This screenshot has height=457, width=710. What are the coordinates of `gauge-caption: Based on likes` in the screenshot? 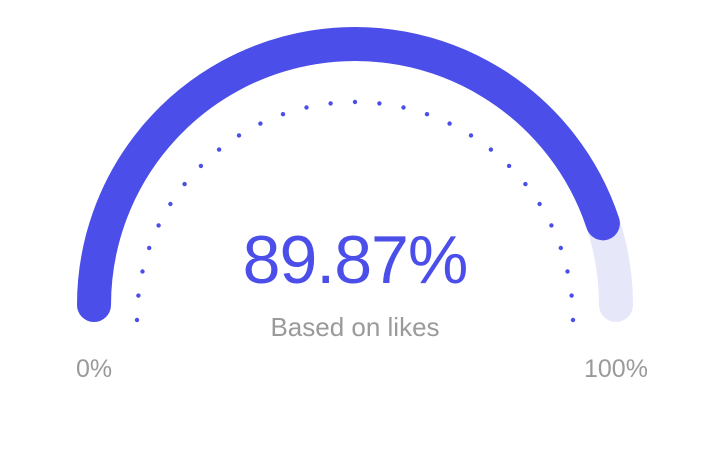 It's located at (355, 327).